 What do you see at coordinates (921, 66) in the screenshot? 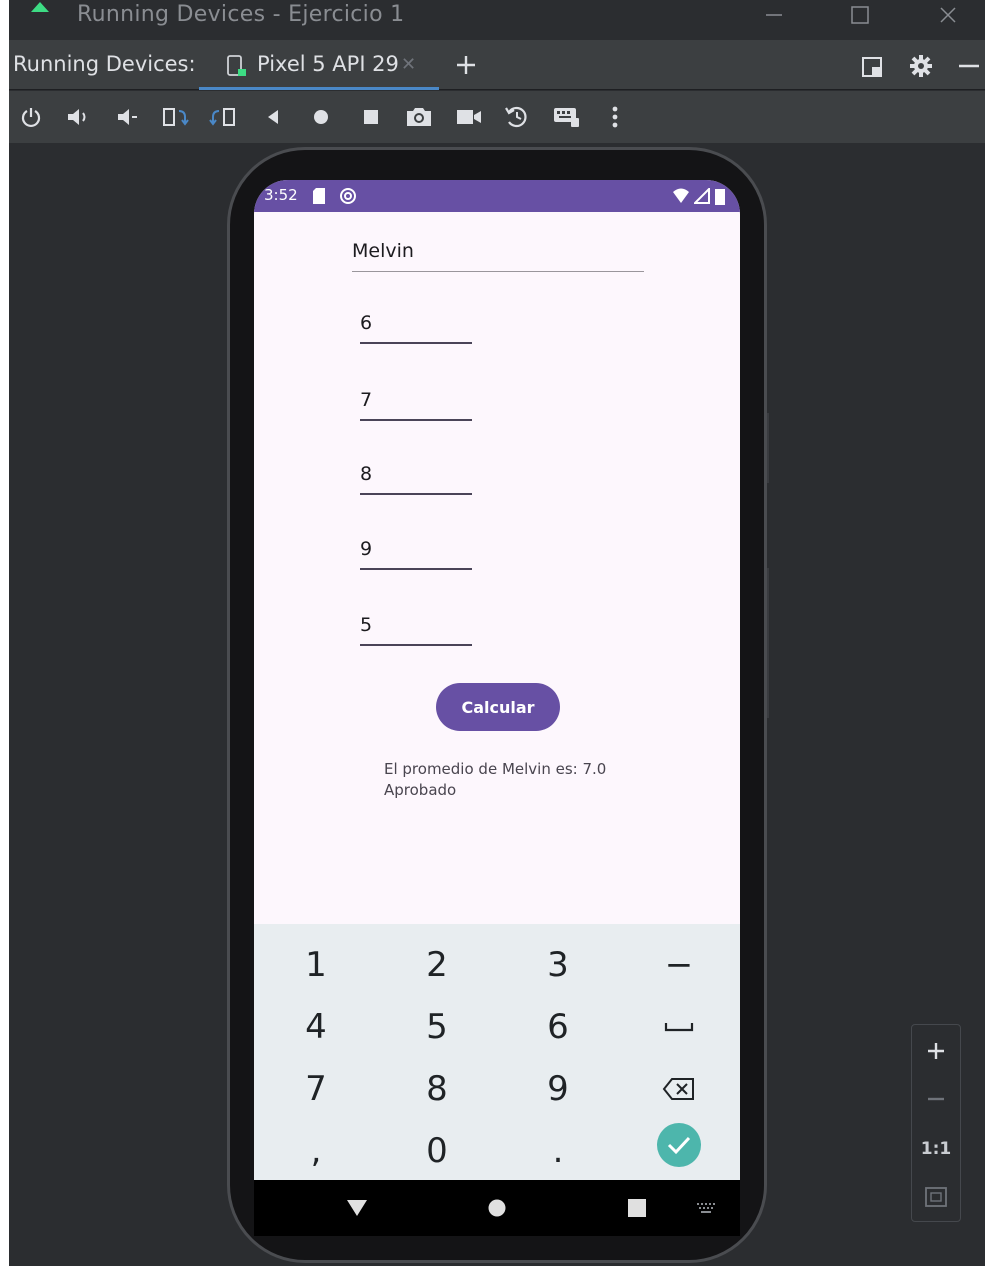
I see `gear-icon` at bounding box center [921, 66].